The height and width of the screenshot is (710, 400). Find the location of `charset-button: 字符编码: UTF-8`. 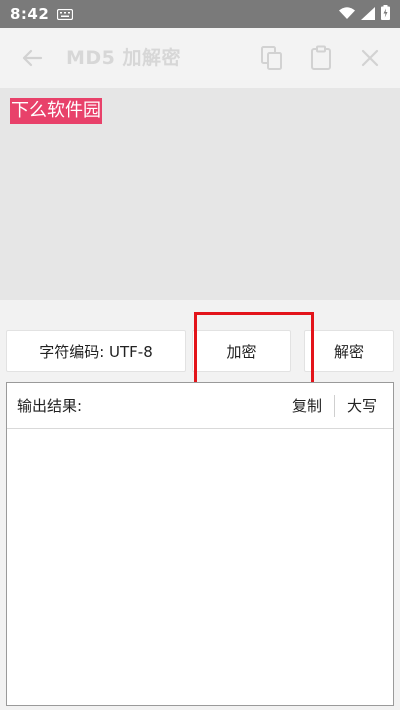

charset-button: 字符编码: UTF-8 is located at coordinates (96, 351).